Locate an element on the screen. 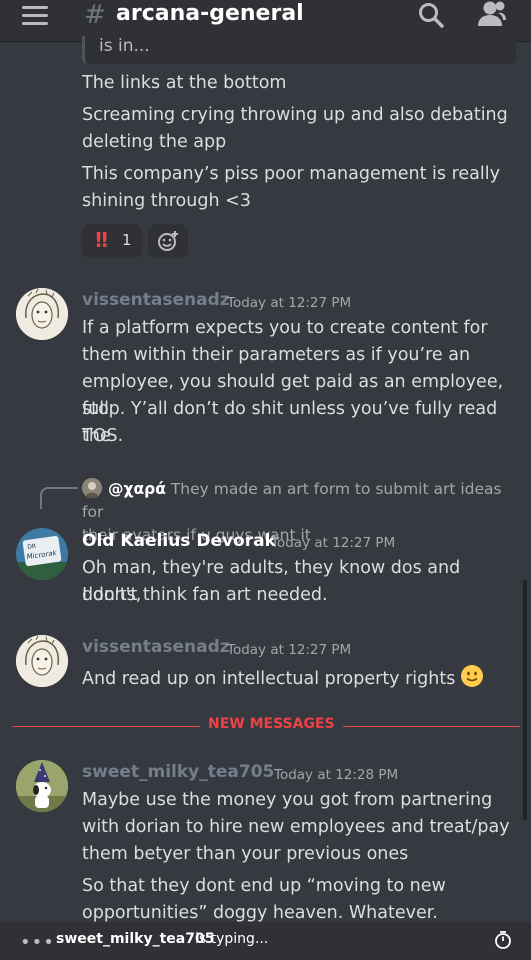  reply-connector is located at coordinates (59, 498).